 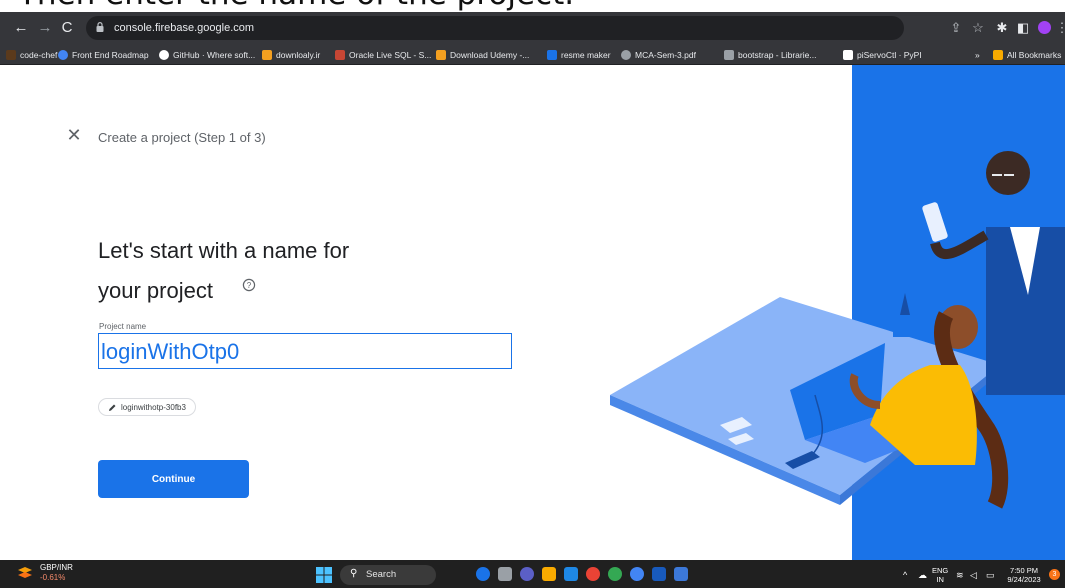 I want to click on continue-button: Continue, so click(x=173, y=479).